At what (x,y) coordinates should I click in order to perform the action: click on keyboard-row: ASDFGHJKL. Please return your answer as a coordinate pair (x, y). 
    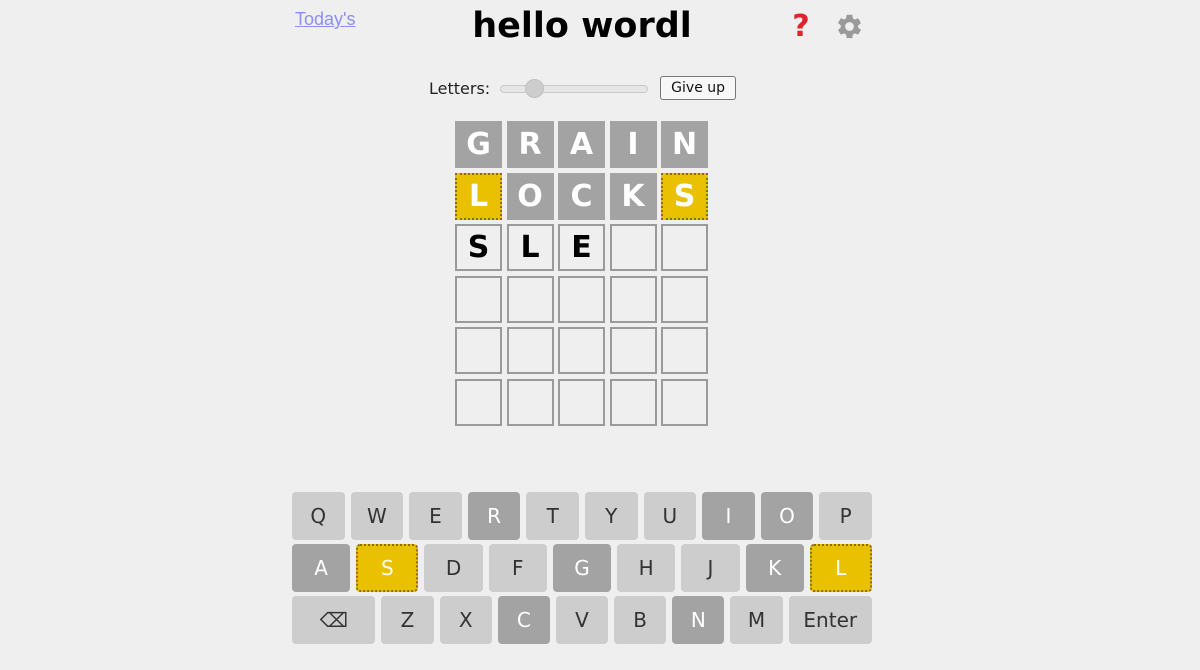
    Looking at the image, I should click on (582, 568).